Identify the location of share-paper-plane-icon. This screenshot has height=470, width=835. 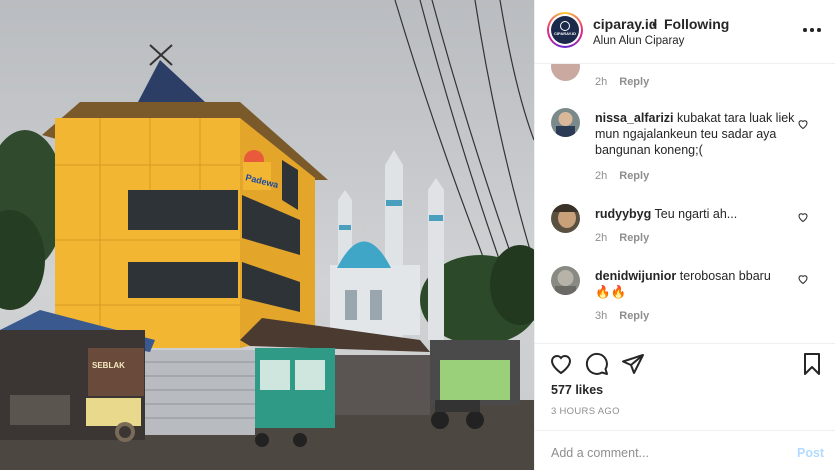
(633, 364).